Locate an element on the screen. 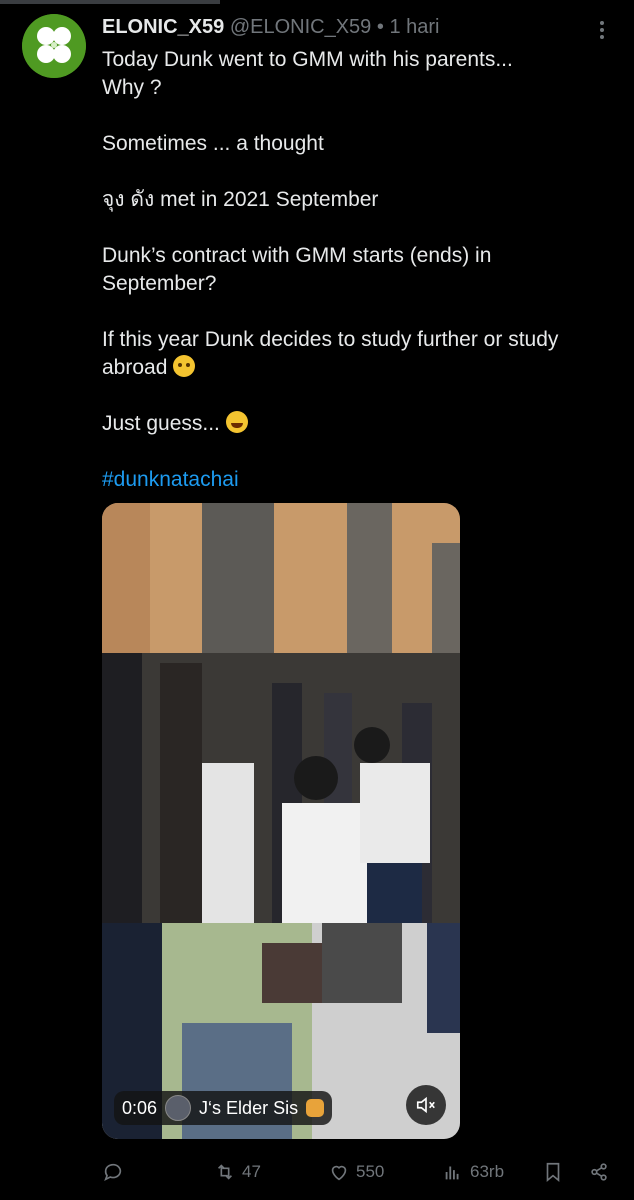 This screenshot has width=634, height=1200. paragraph: จุง ดัง met in 2021 September is located at coordinates (362, 200).